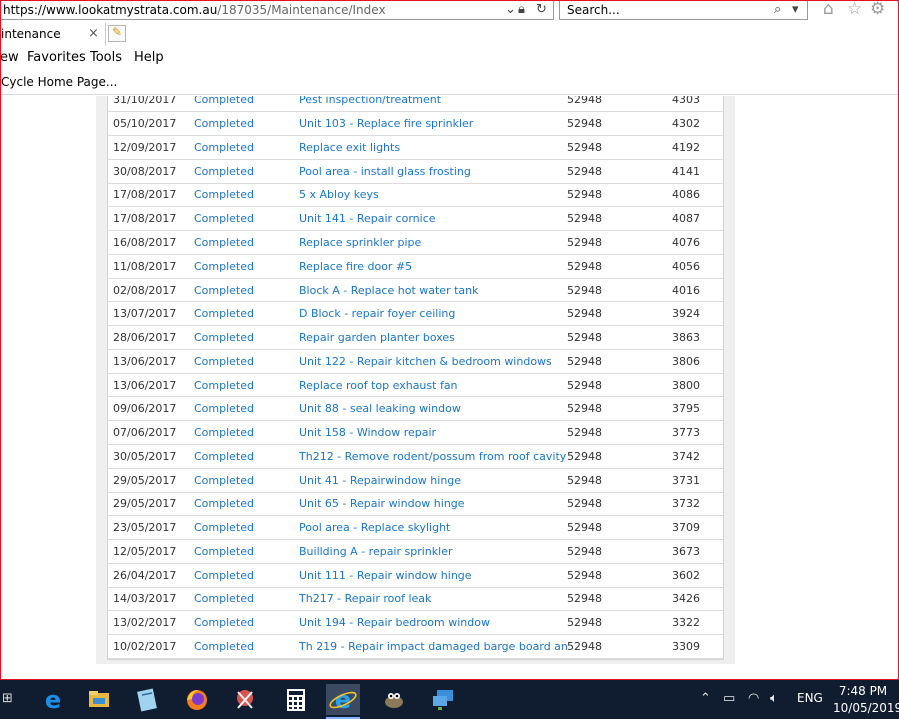  Describe the element at coordinates (197, 699) in the screenshot. I see `firefox-icon` at that location.